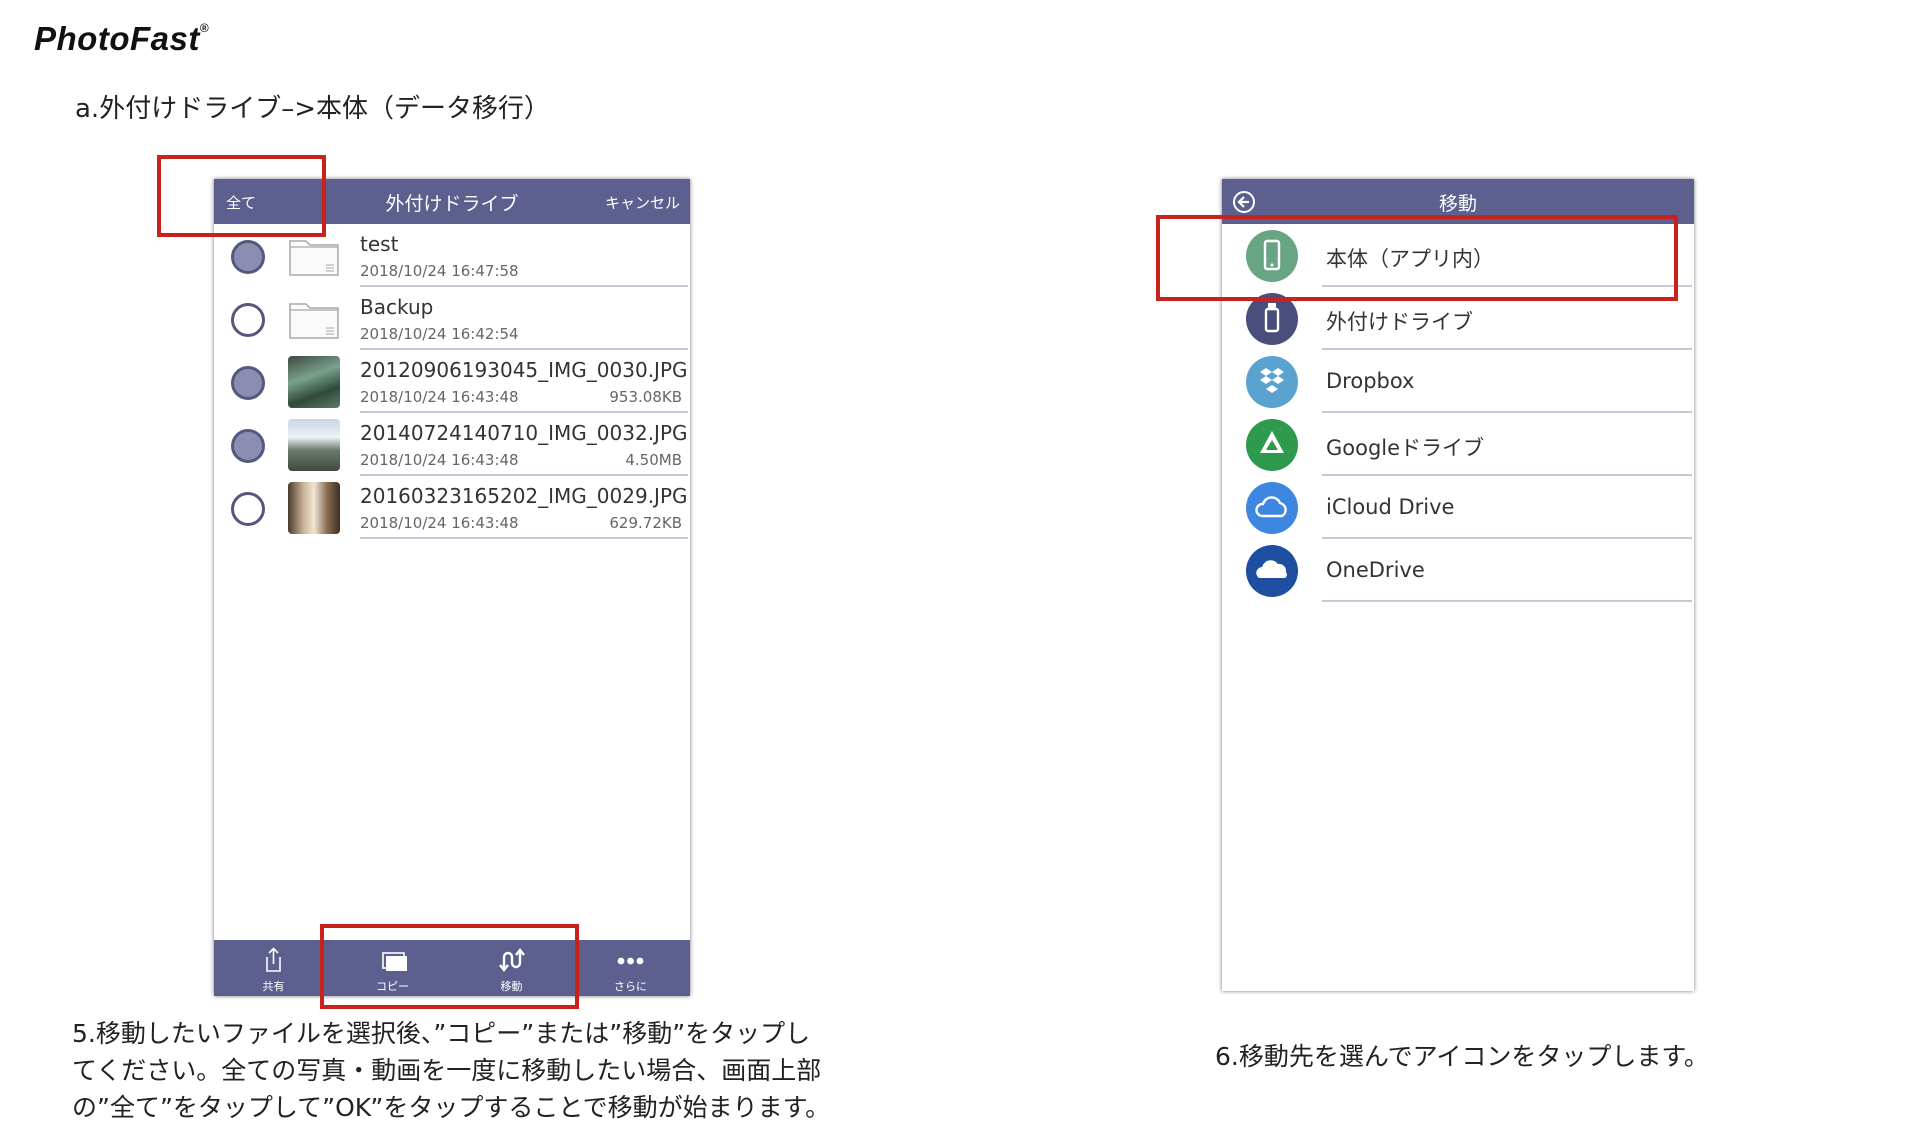 The height and width of the screenshot is (1126, 1920). Describe the element at coordinates (1399, 322) in the screenshot. I see `destination-label: 外付けドライブ` at that location.